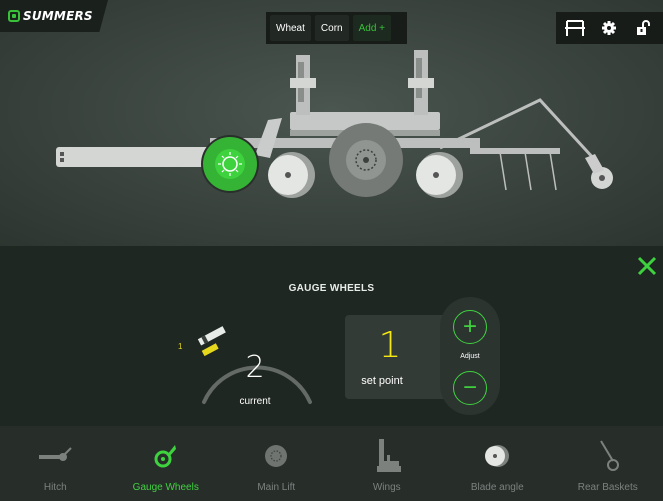  Describe the element at coordinates (470, 388) in the screenshot. I see `decrease-button: −` at that location.